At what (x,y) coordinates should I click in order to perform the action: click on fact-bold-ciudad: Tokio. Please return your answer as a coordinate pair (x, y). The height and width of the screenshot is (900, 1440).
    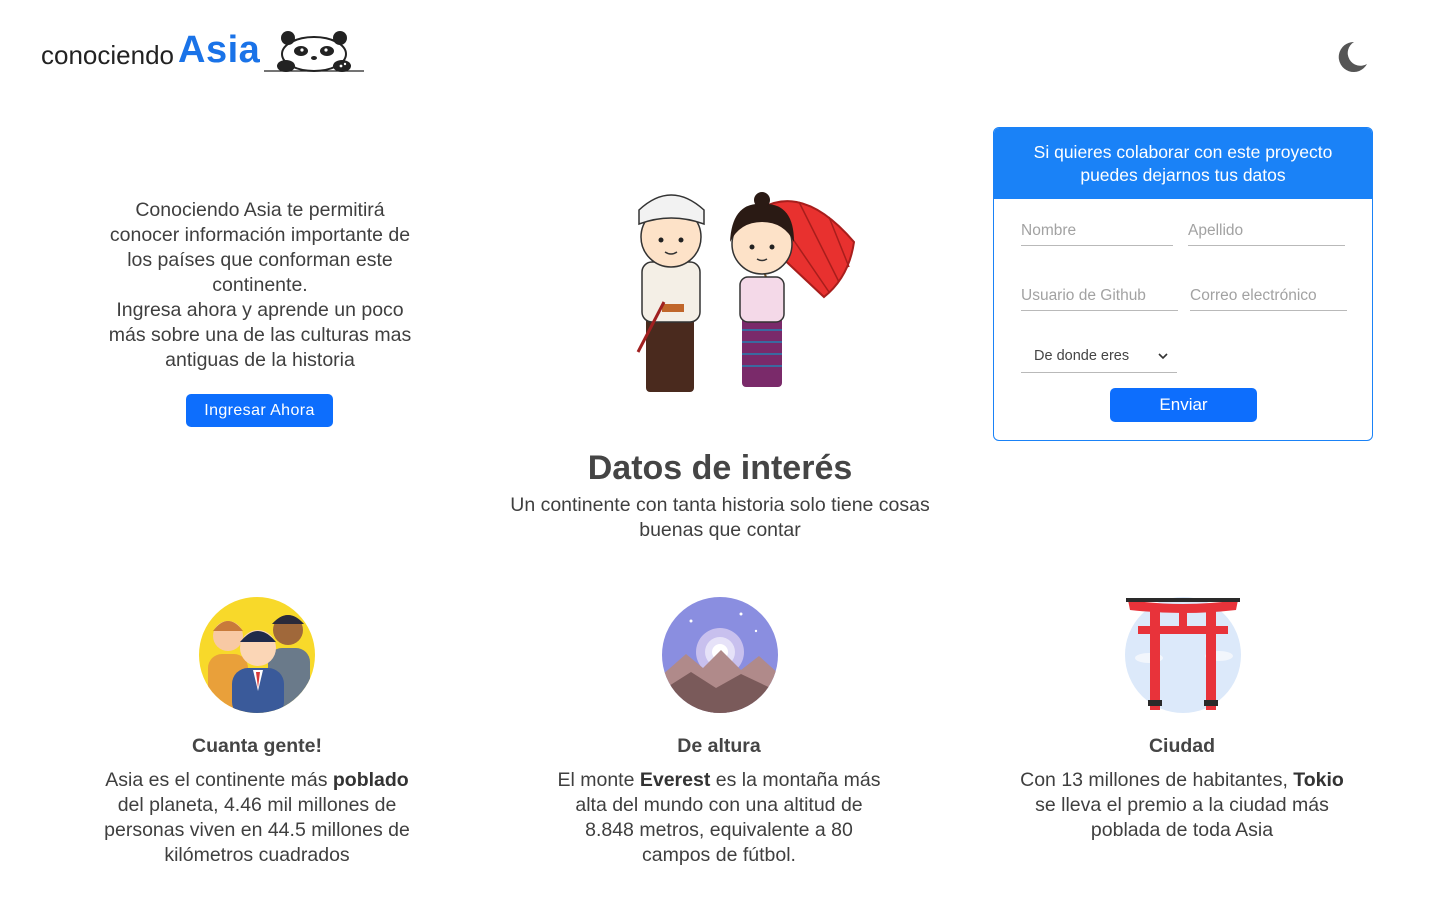
    Looking at the image, I should click on (1318, 780).